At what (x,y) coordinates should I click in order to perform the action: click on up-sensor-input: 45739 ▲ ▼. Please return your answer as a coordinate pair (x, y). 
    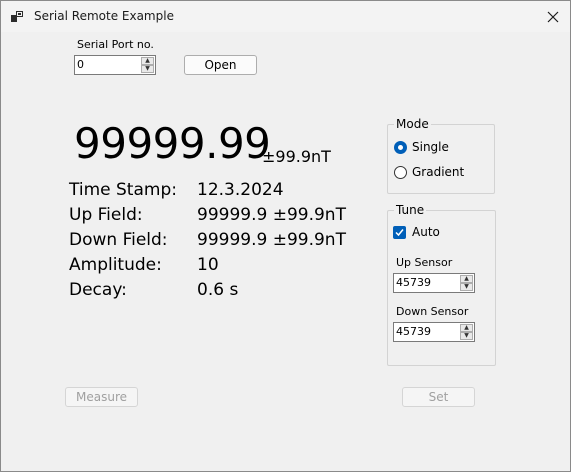
    Looking at the image, I should click on (434, 283).